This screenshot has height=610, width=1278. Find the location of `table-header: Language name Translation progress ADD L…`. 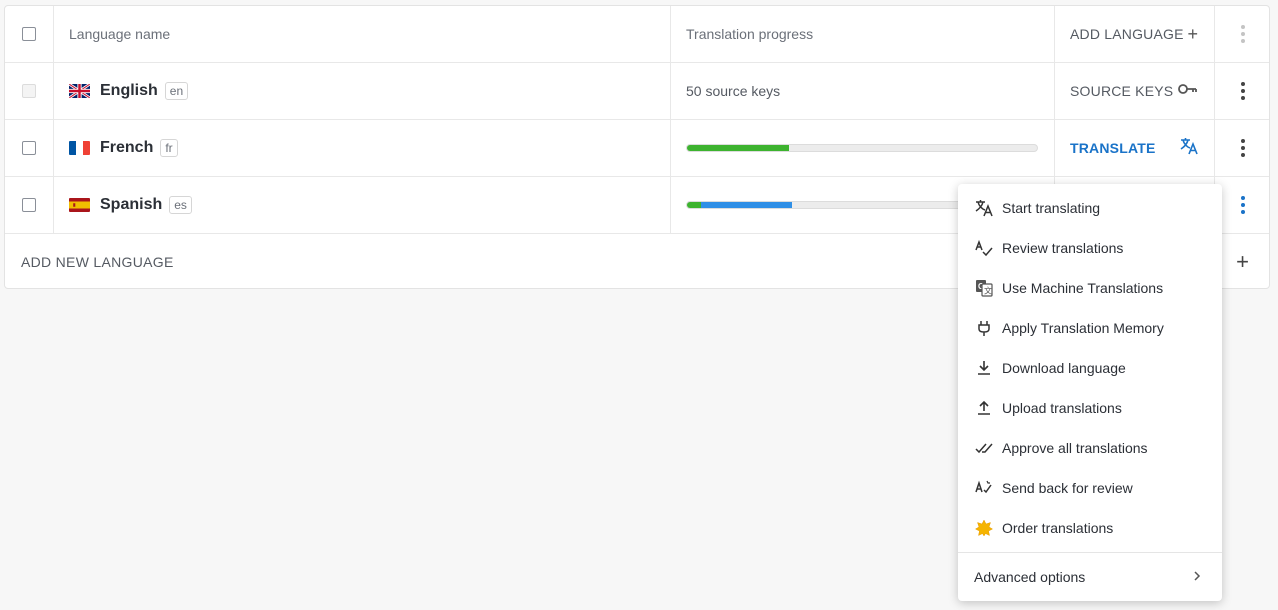

table-header: Language name Translation progress ADD L… is located at coordinates (637, 34).